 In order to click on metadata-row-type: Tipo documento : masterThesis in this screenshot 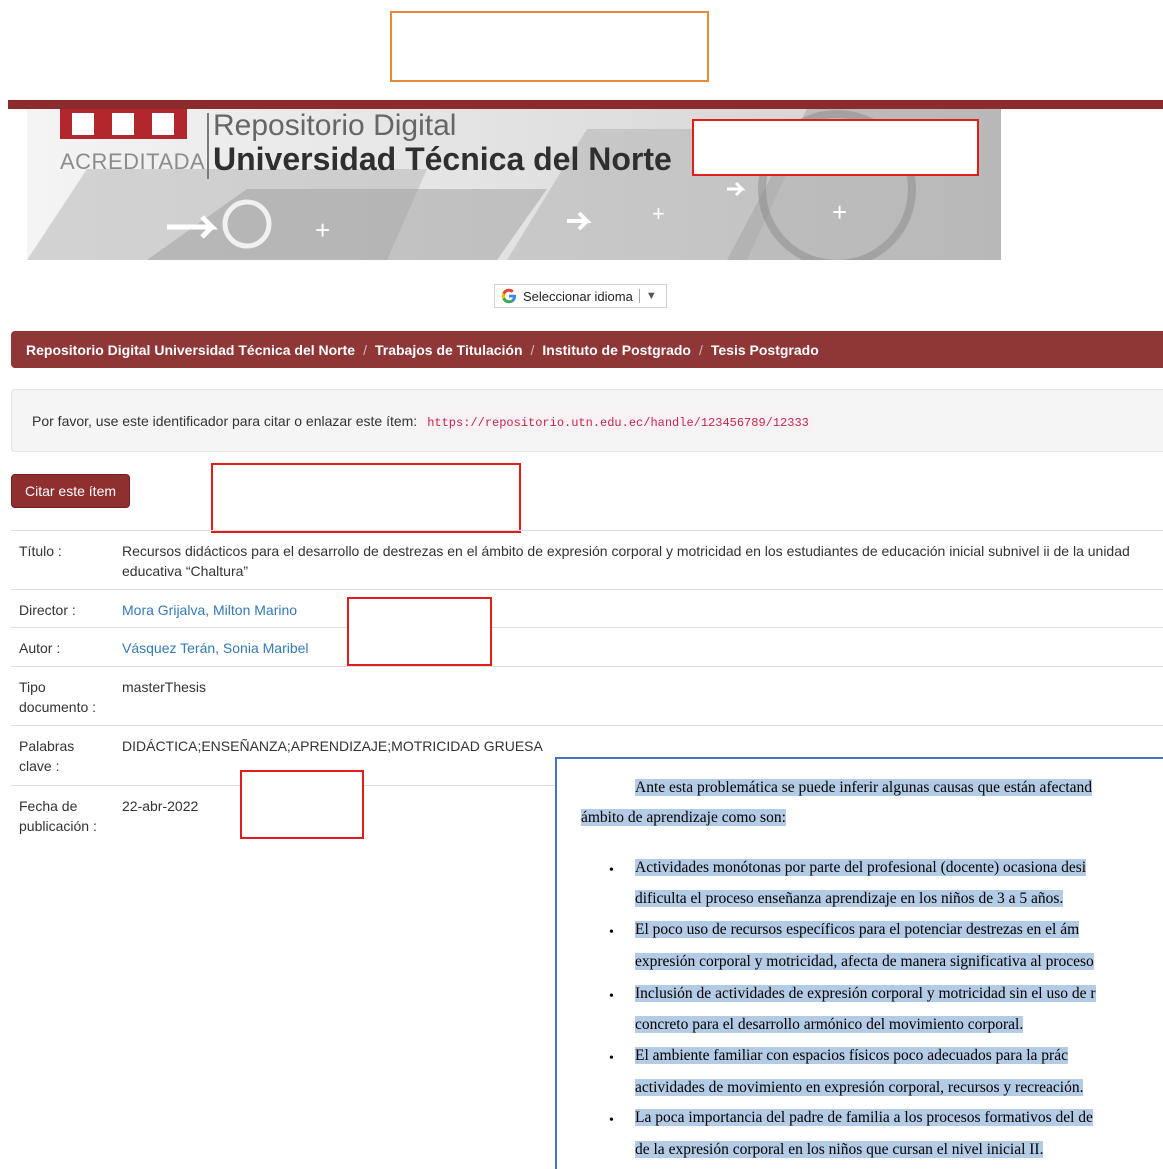, I will do `click(587, 696)`.